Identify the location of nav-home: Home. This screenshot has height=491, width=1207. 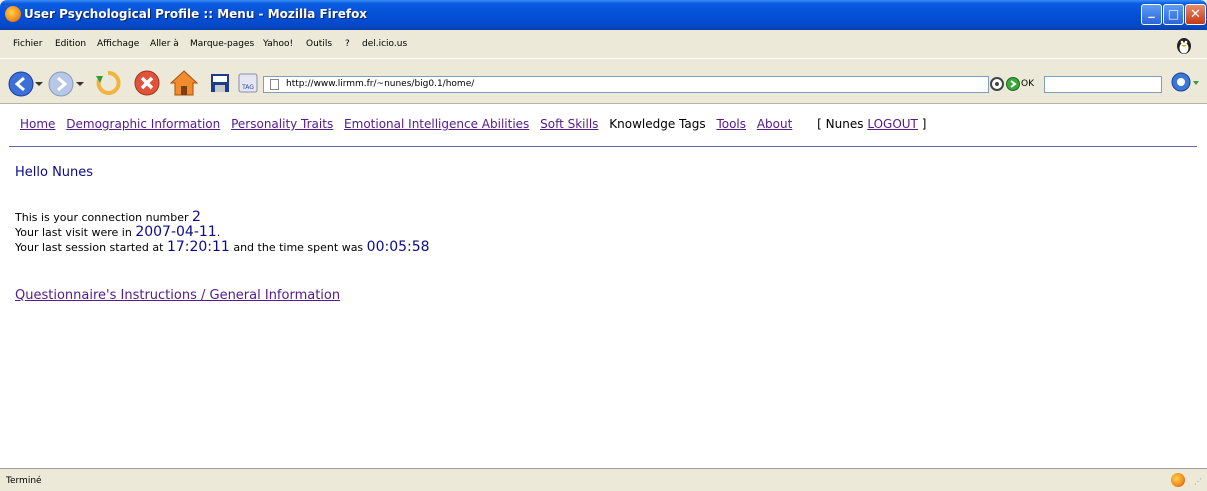
(37, 124).